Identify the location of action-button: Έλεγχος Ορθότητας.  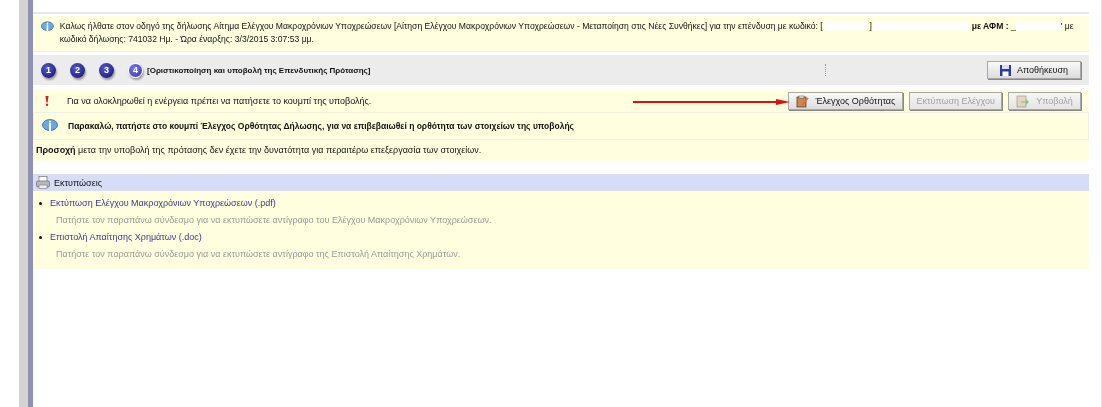
(846, 101).